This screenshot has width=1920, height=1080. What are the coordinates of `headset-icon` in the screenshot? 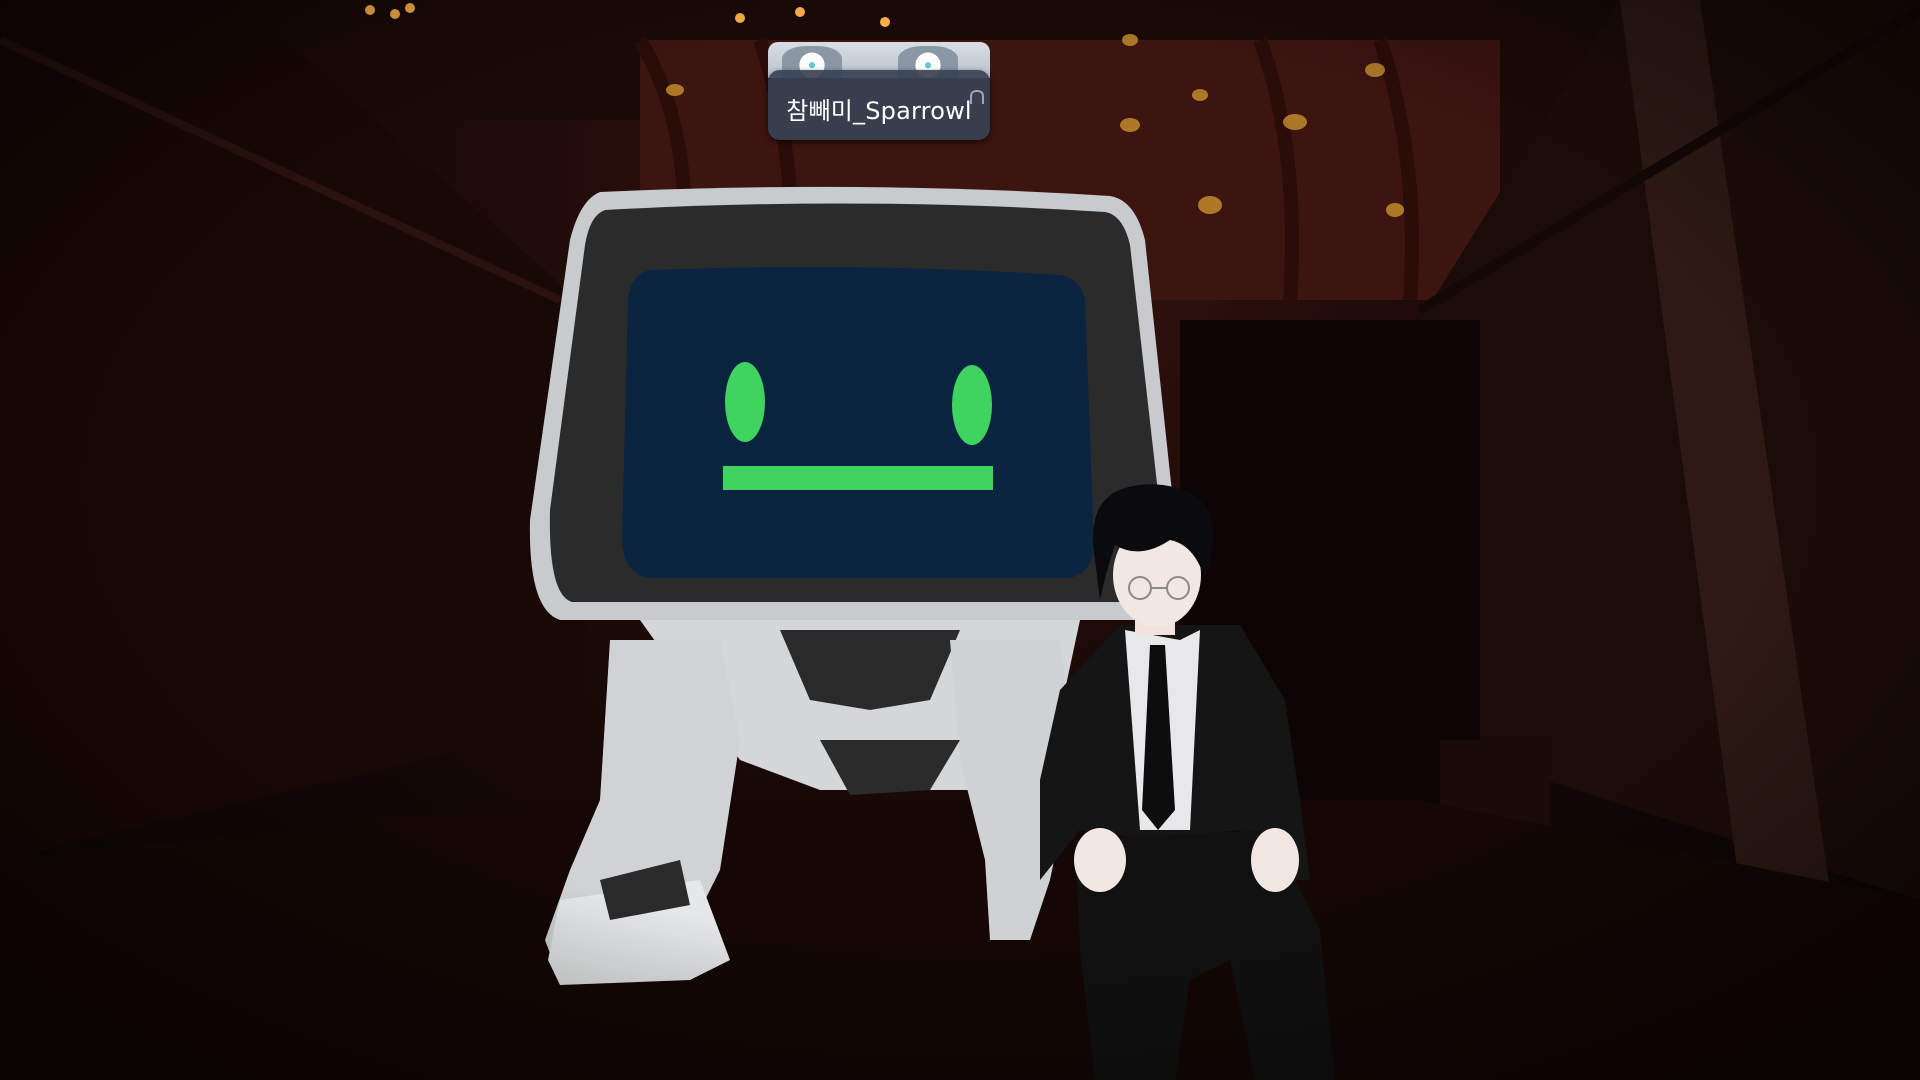 It's located at (977, 97).